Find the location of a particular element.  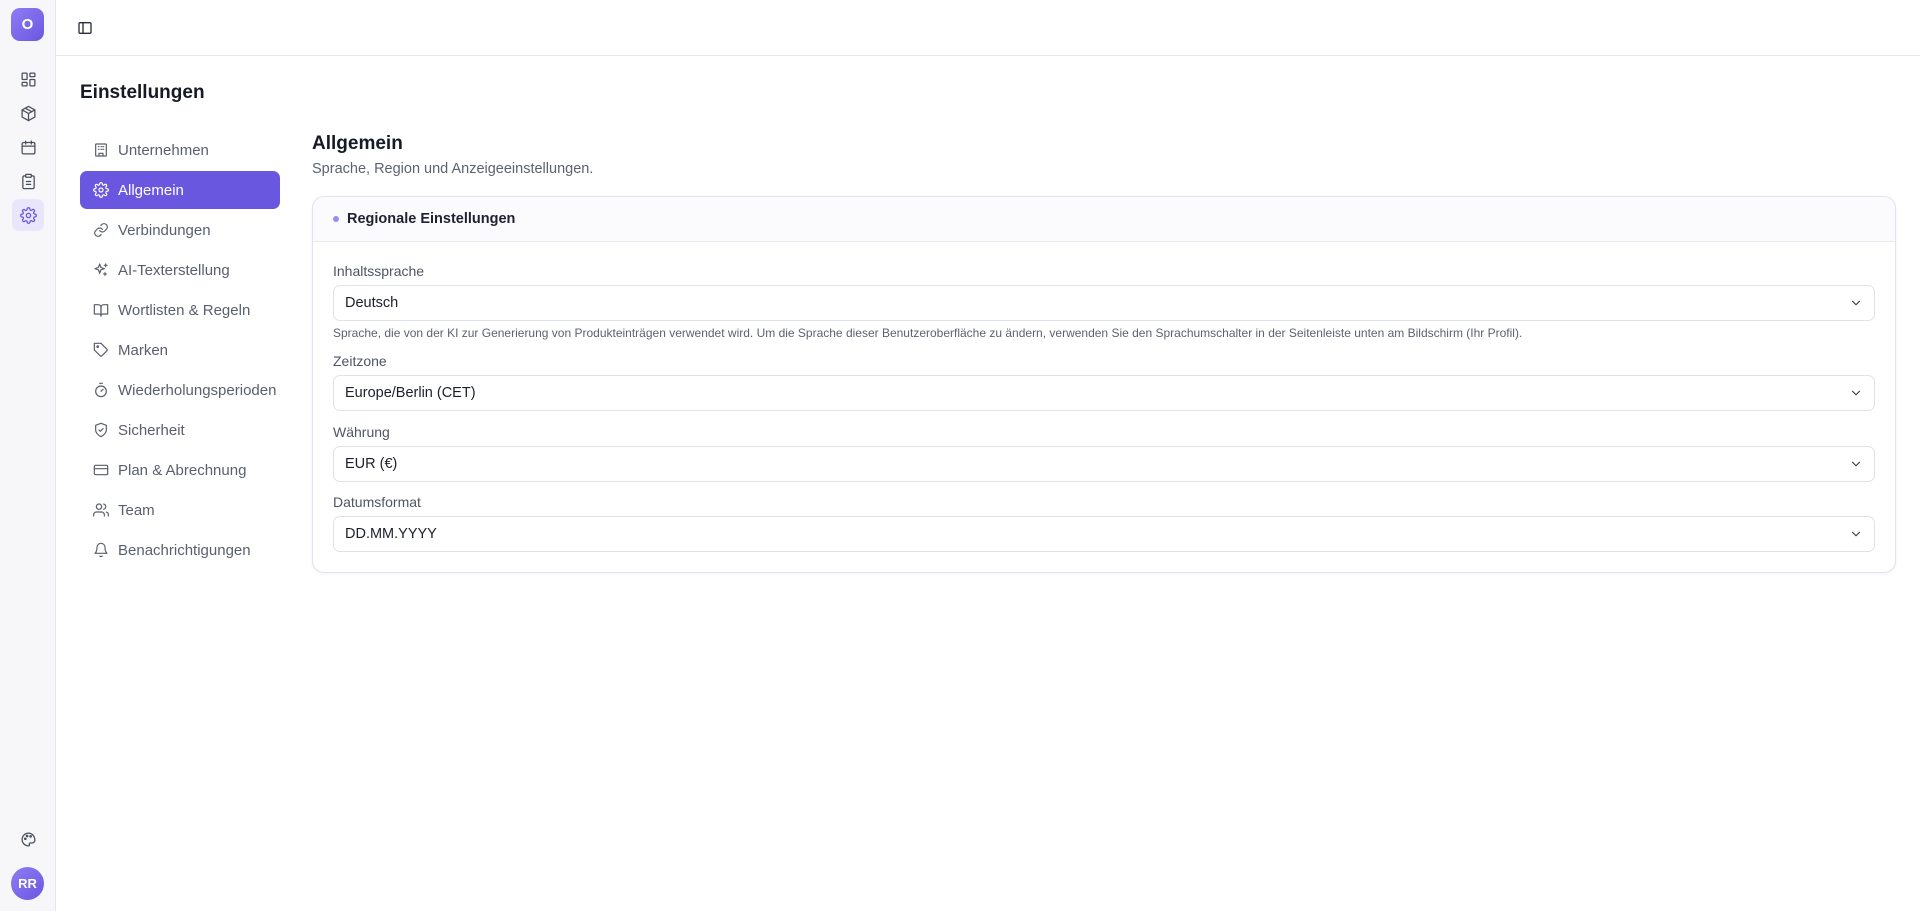

nav-item-marken: Marken is located at coordinates (180, 350).